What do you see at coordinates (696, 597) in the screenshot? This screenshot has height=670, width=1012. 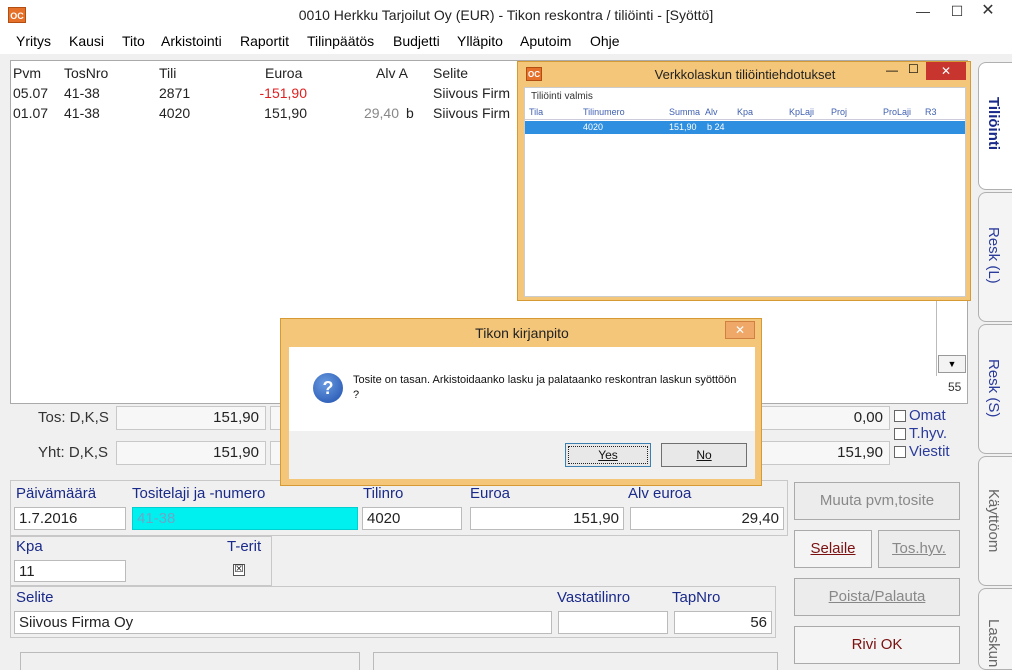 I see `tapnro-label: TapNro` at bounding box center [696, 597].